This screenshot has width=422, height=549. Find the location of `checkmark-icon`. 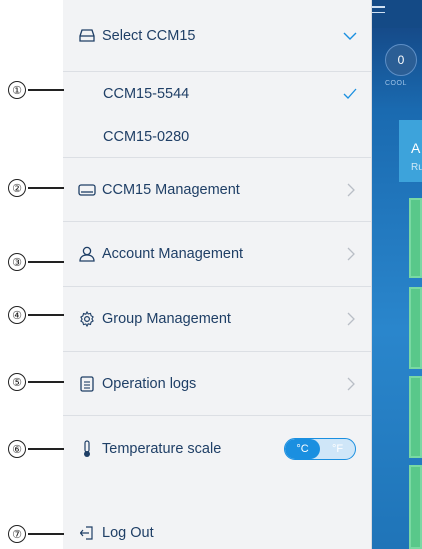

checkmark-icon is located at coordinates (350, 93).